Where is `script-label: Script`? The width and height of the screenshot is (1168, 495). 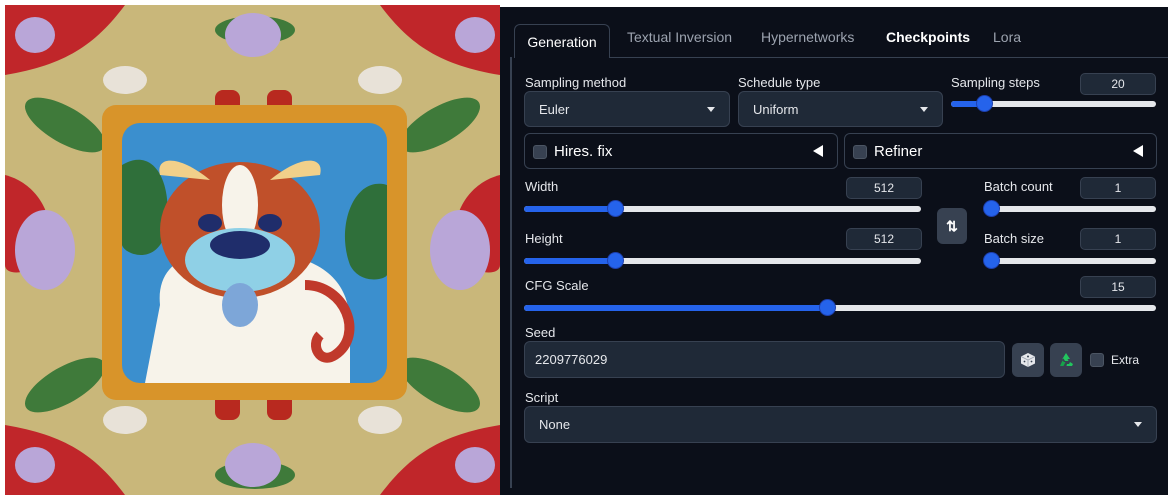 script-label: Script is located at coordinates (542, 397).